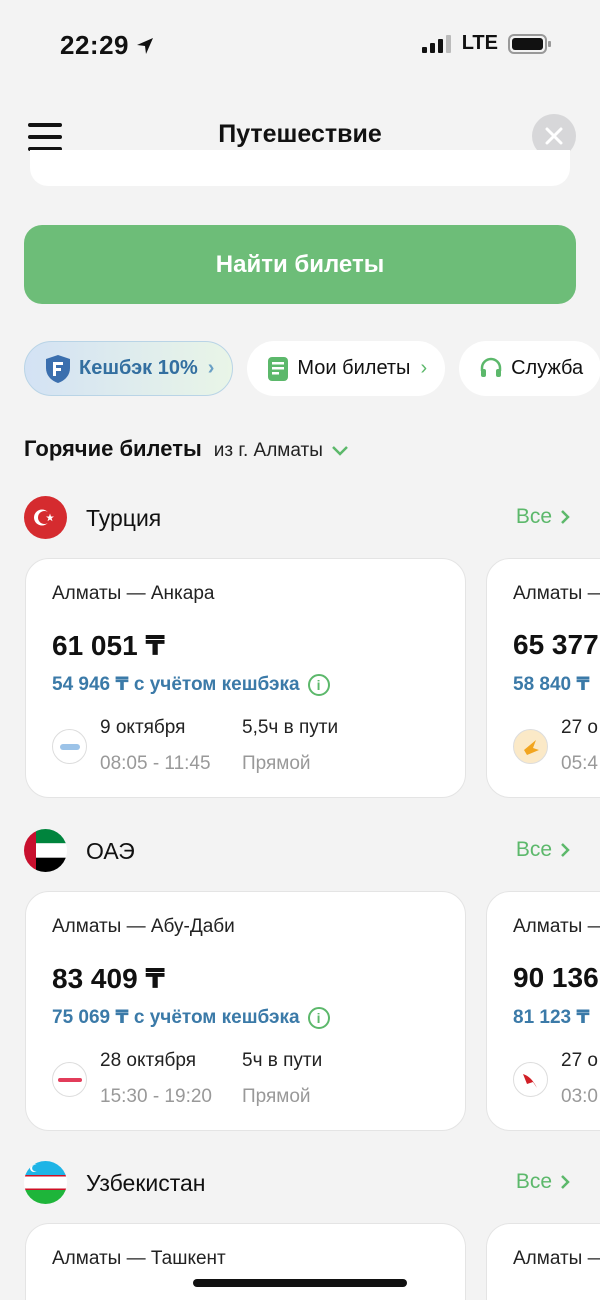 Image resolution: width=600 pixels, height=1300 pixels. What do you see at coordinates (300, 134) in the screenshot?
I see `page-title: Путешествие` at bounding box center [300, 134].